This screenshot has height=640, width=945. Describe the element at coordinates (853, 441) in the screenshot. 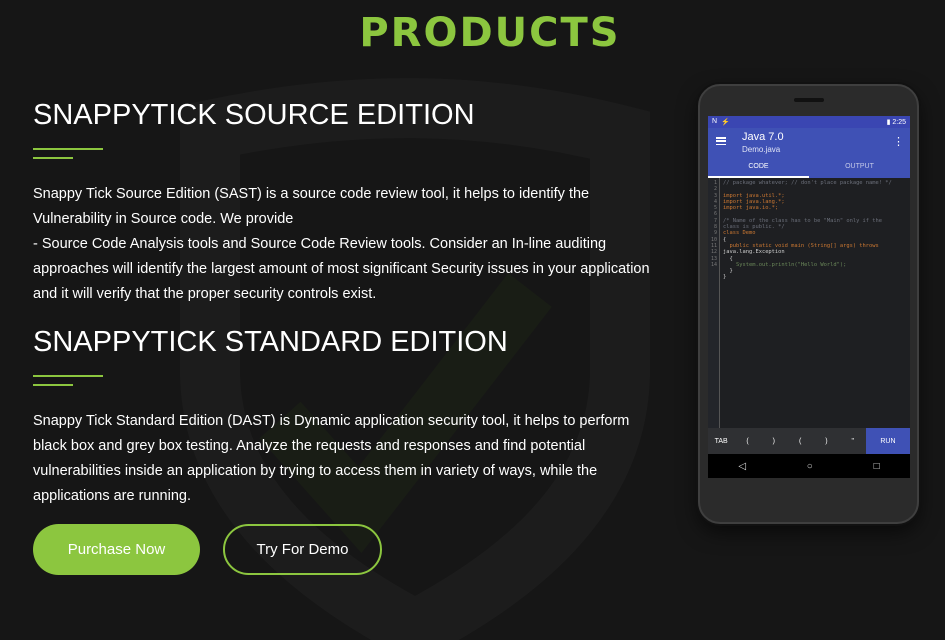

I see `key-quote: "` at that location.